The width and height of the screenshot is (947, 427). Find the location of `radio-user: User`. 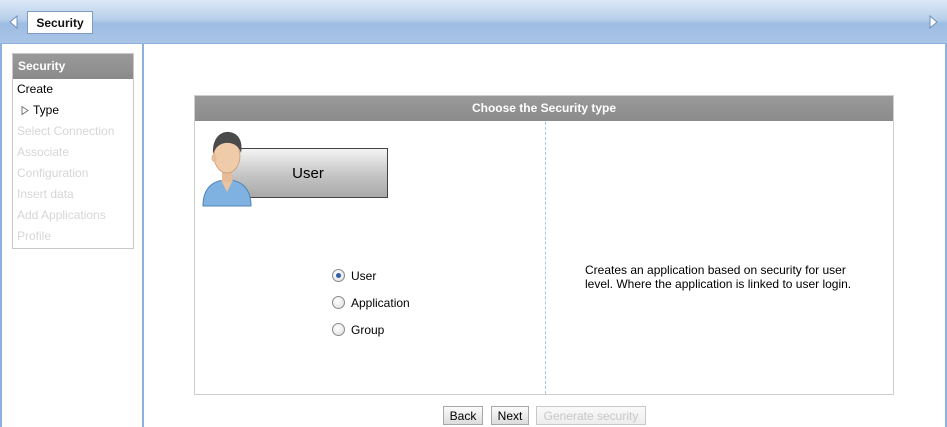

radio-user: User is located at coordinates (371, 275).